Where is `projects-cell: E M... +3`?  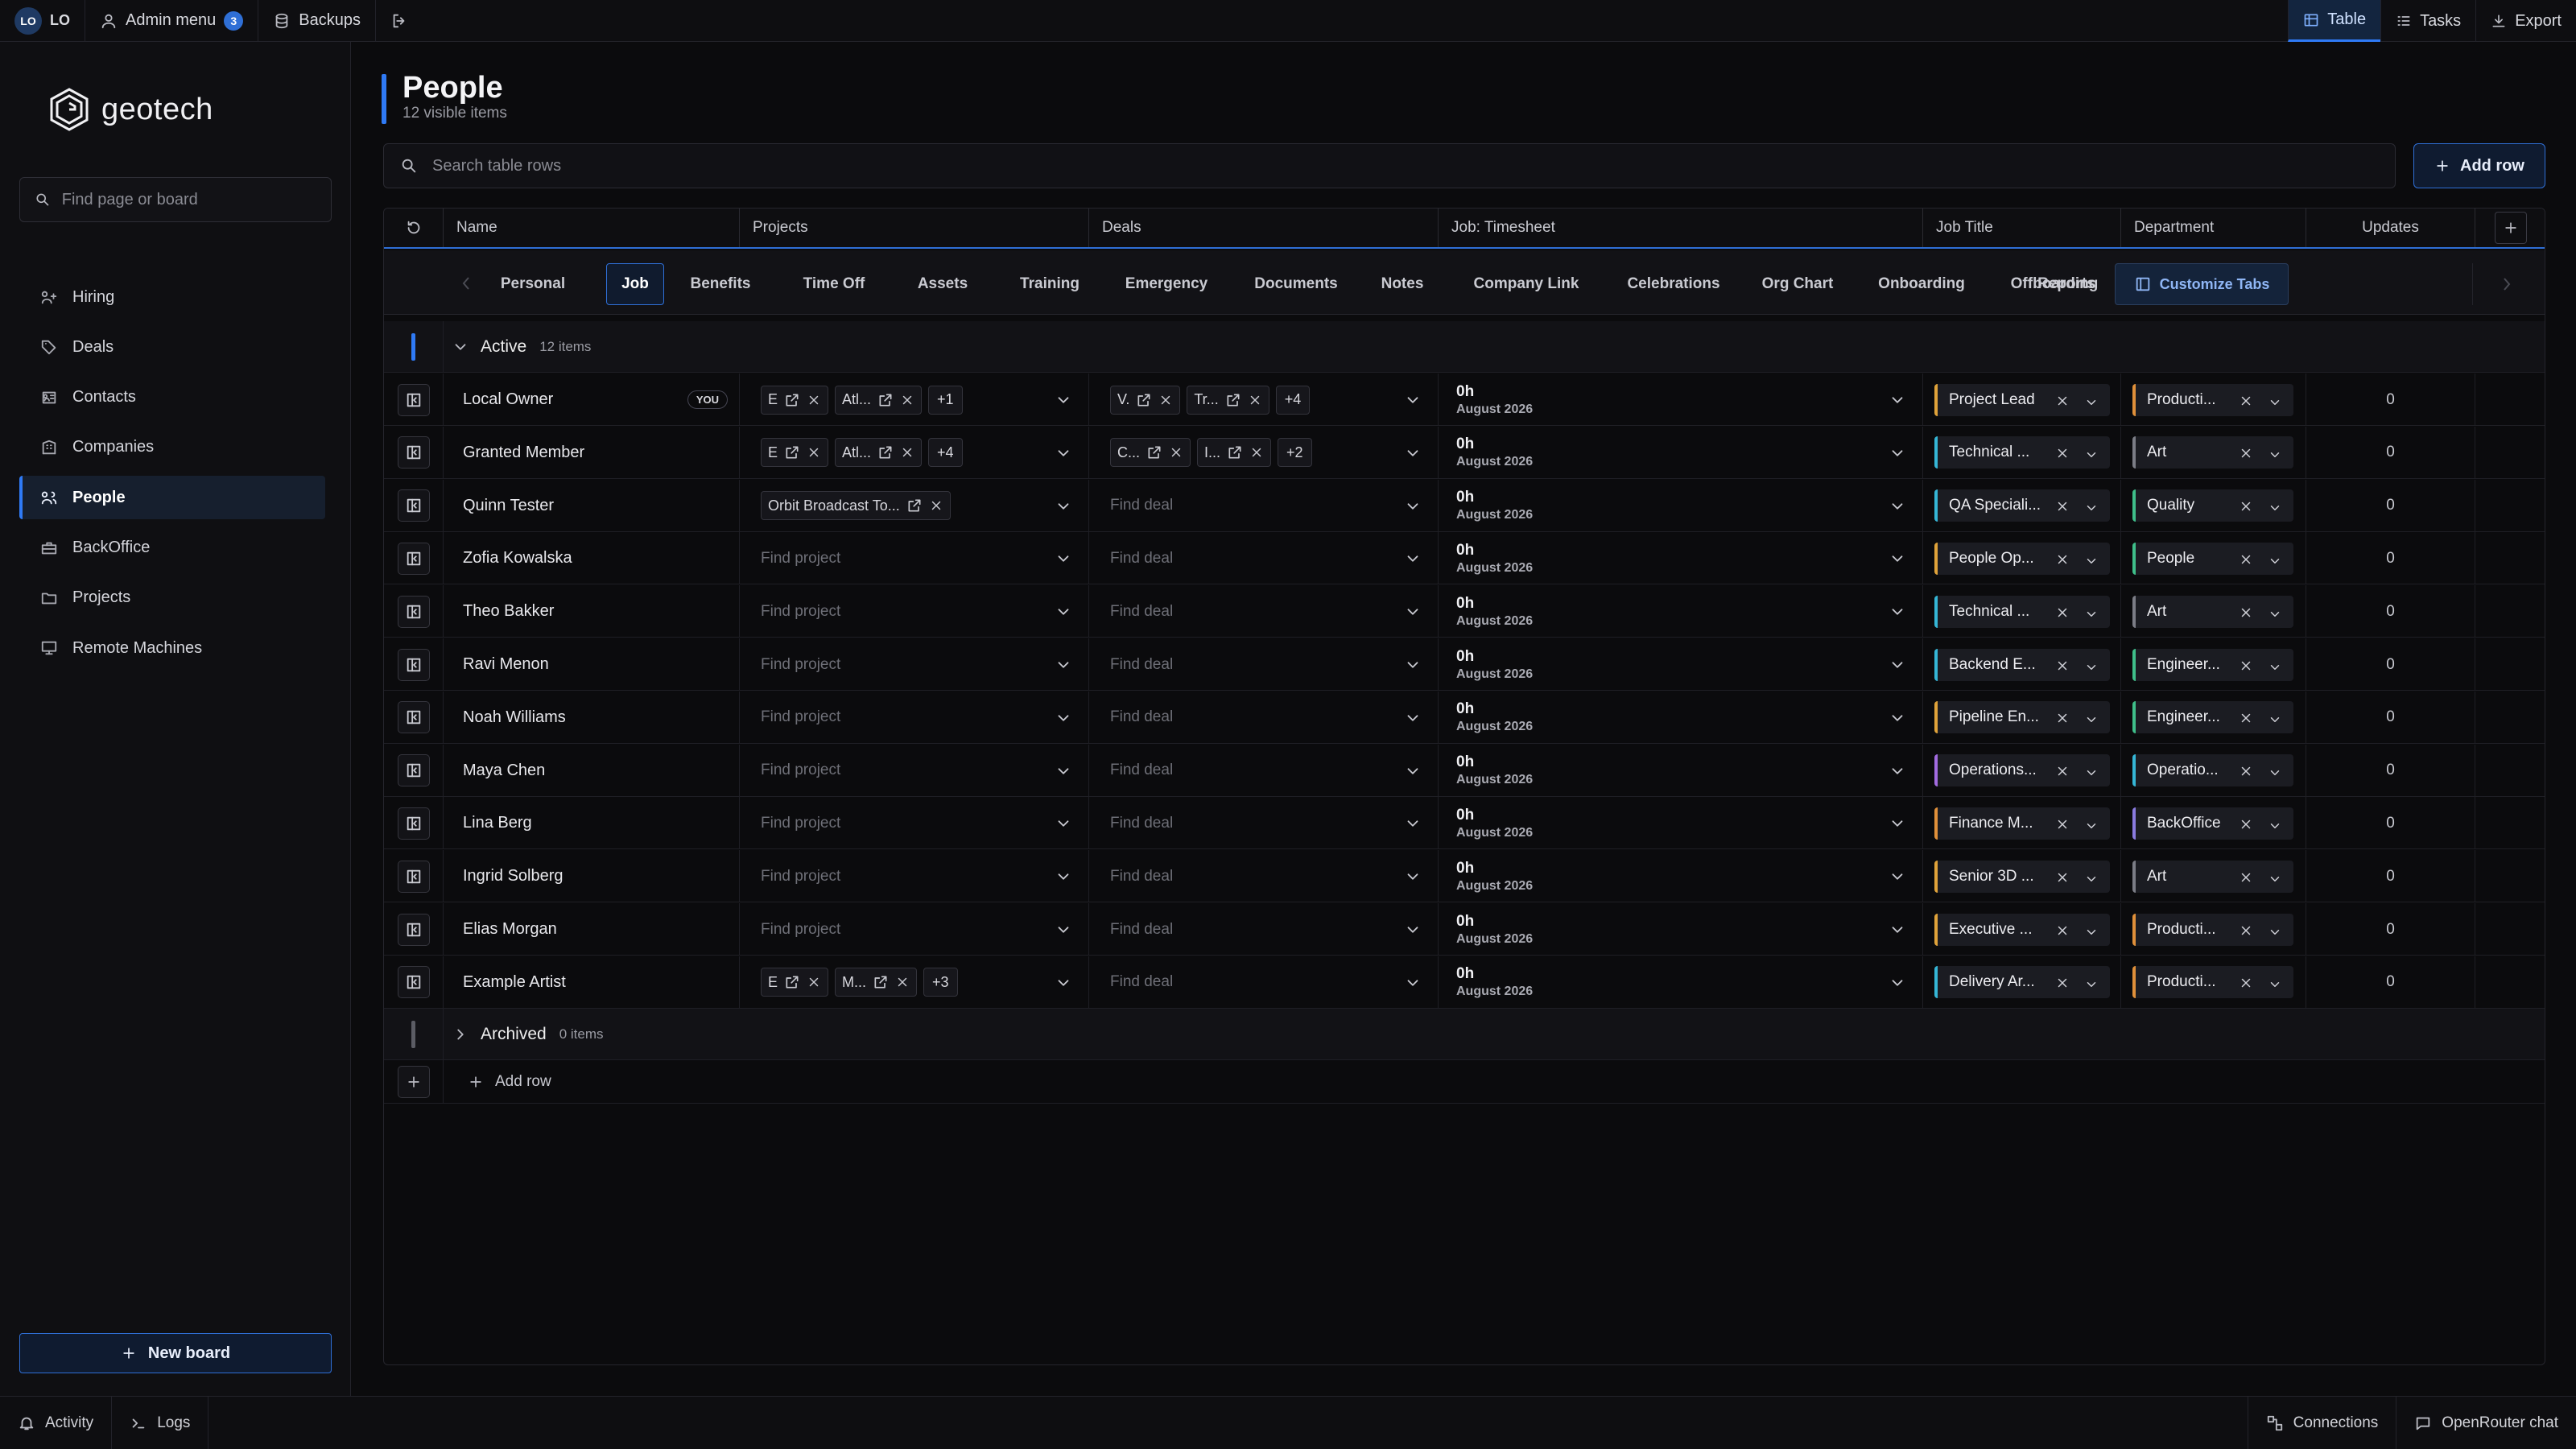
projects-cell: E M... +3 is located at coordinates (914, 982).